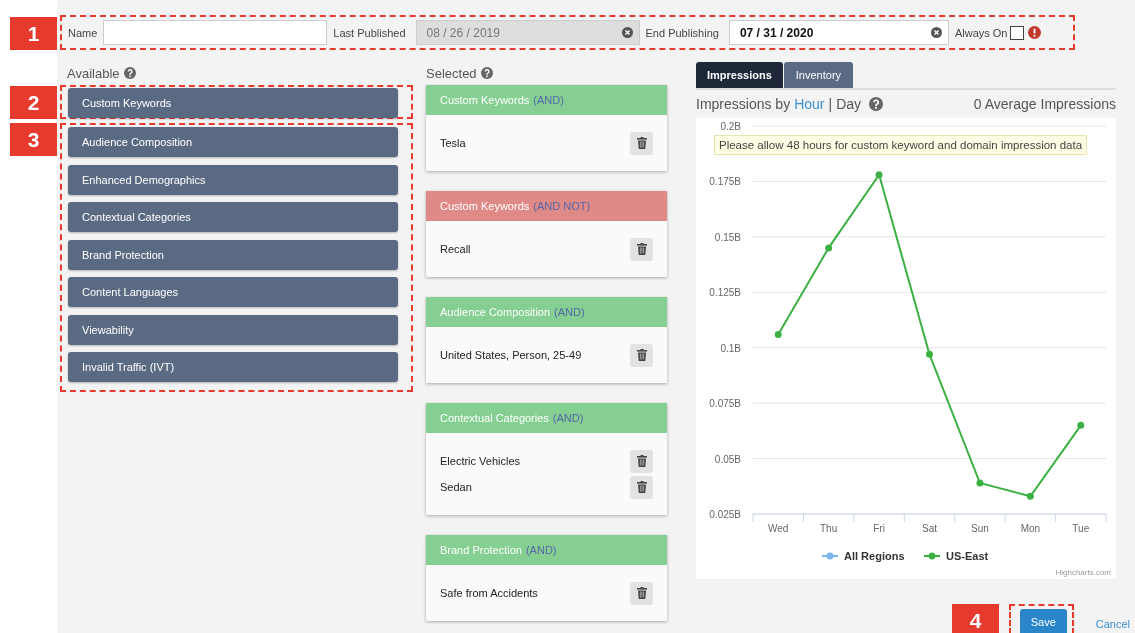 This screenshot has height=633, width=1135. What do you see at coordinates (1043, 621) in the screenshot?
I see `save-button: Save` at bounding box center [1043, 621].